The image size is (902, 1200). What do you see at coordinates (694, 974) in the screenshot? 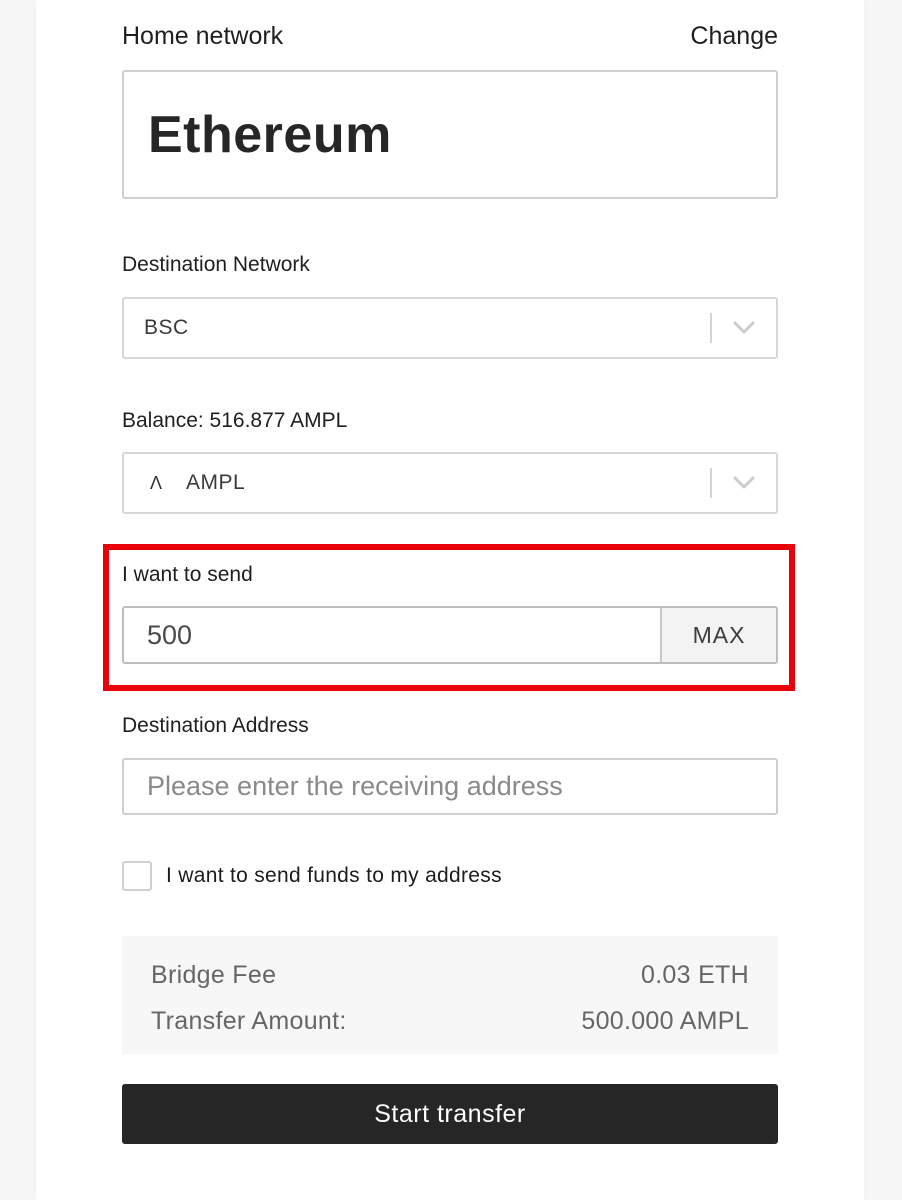
I see `bridge-fee-value: 0.03 ETH` at bounding box center [694, 974].